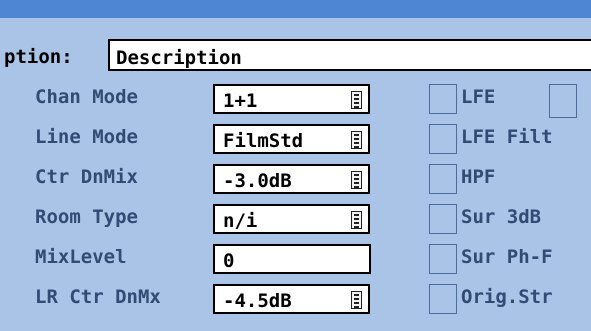  I want to click on chan-mode-value: 1+1, so click(240, 101).